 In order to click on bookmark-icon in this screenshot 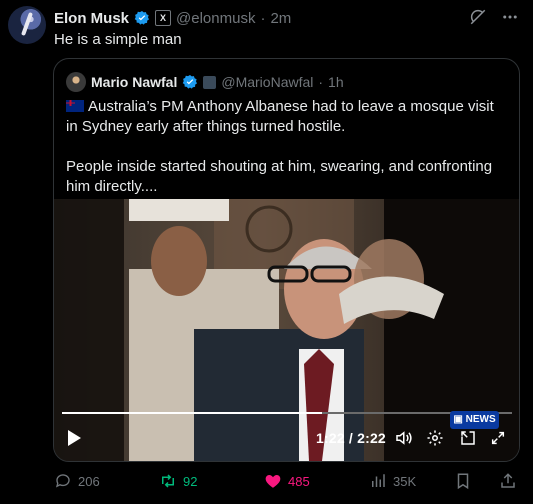, I will do `click(463, 481)`.